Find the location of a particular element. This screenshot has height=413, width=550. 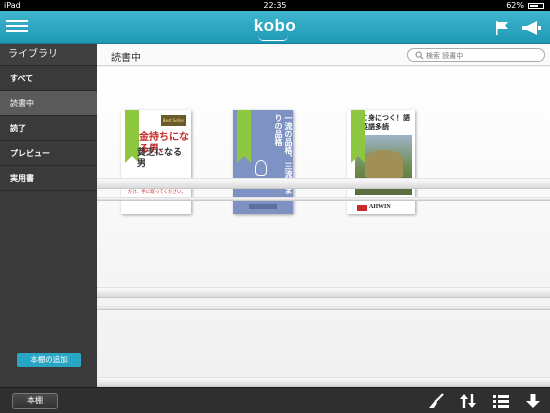

brush-icon is located at coordinates (437, 401).